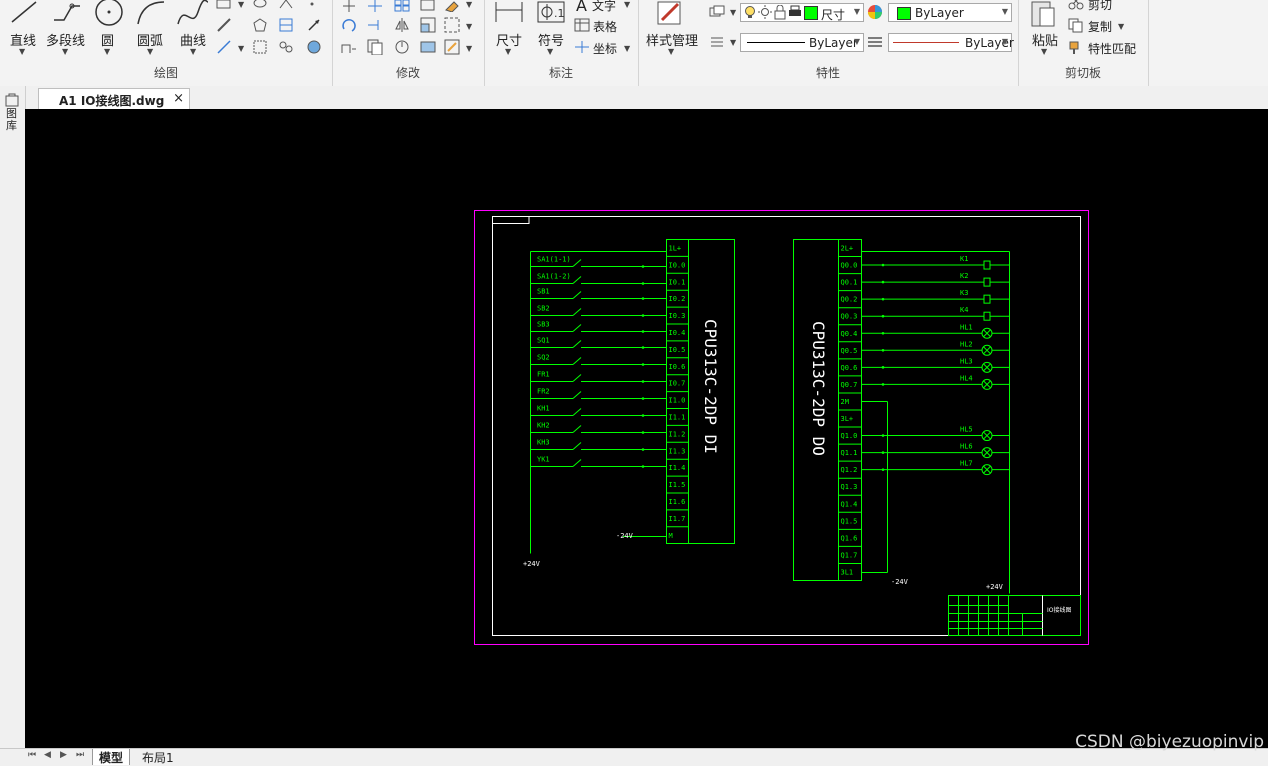 The height and width of the screenshot is (766, 1268). What do you see at coordinates (12, 100) in the screenshot?
I see `library-icon` at bounding box center [12, 100].